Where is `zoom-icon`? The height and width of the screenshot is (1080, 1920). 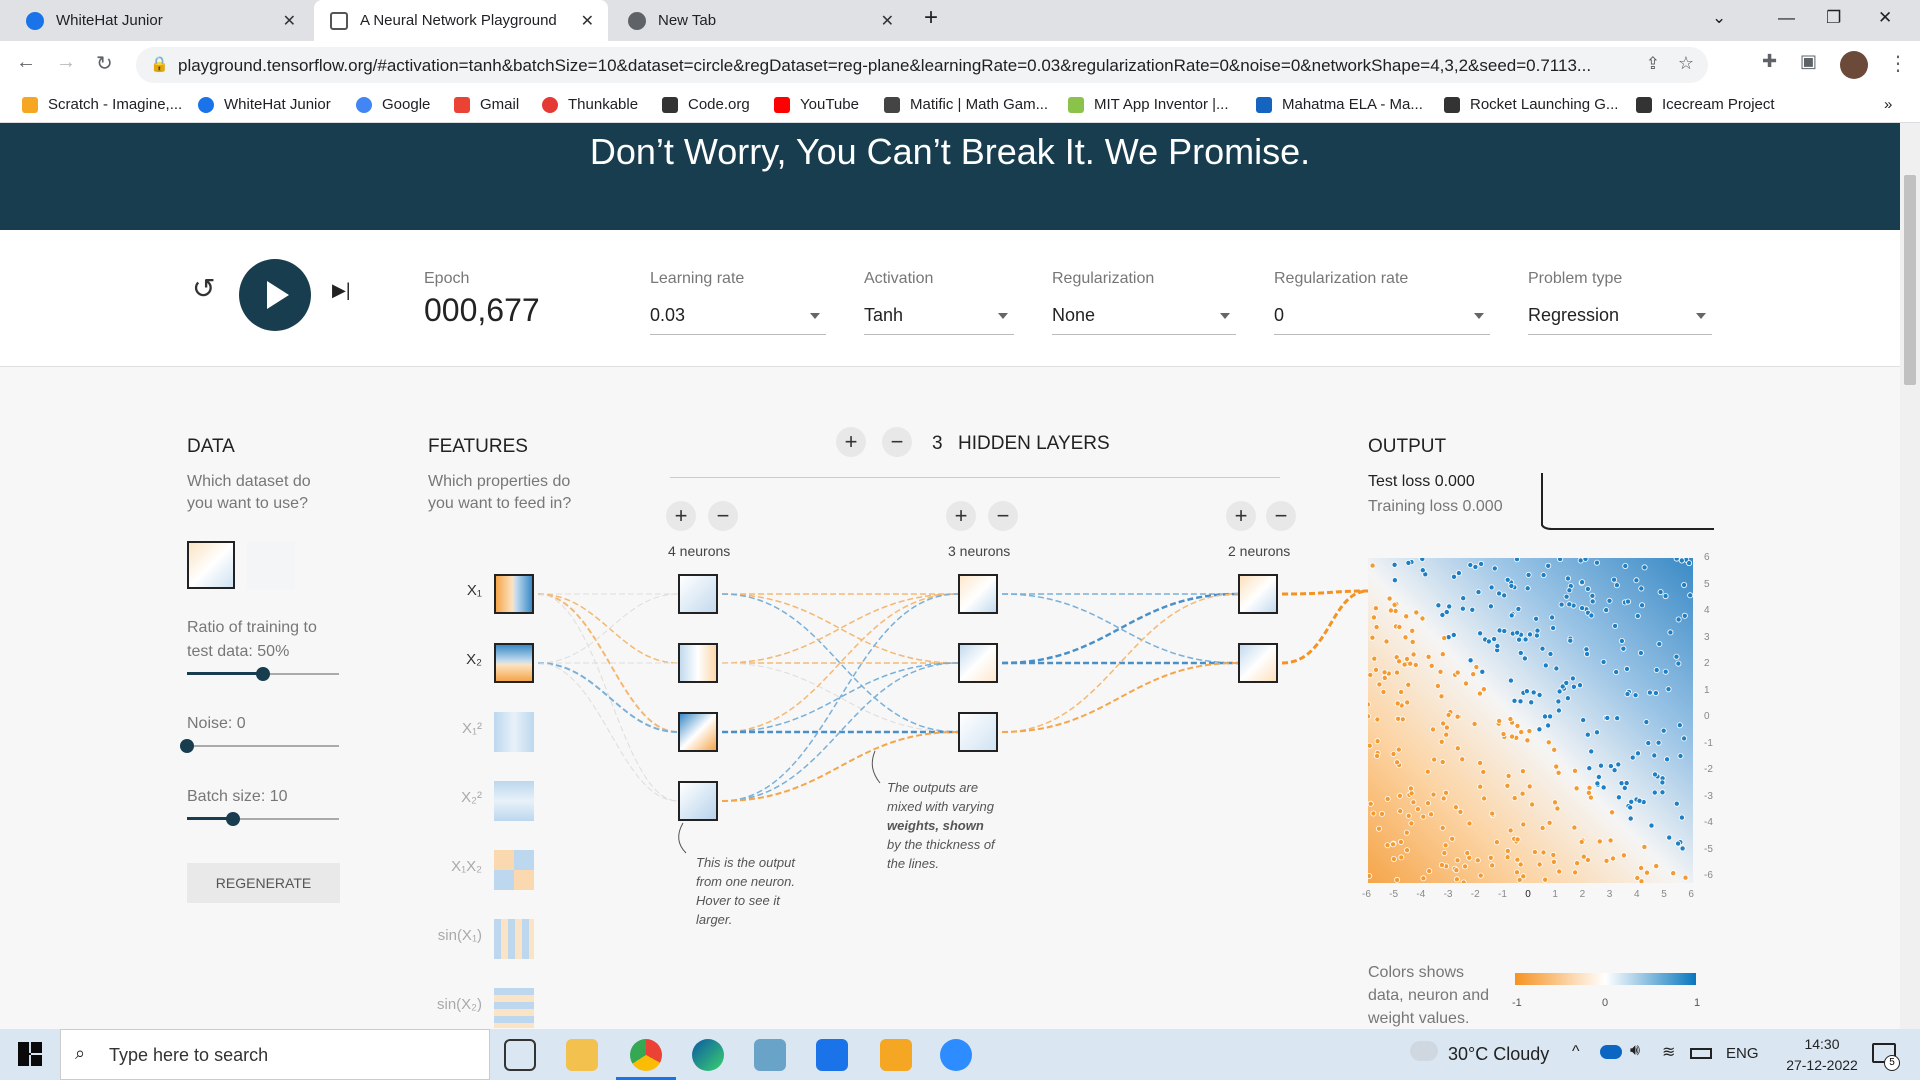
zoom-icon is located at coordinates (956, 1055).